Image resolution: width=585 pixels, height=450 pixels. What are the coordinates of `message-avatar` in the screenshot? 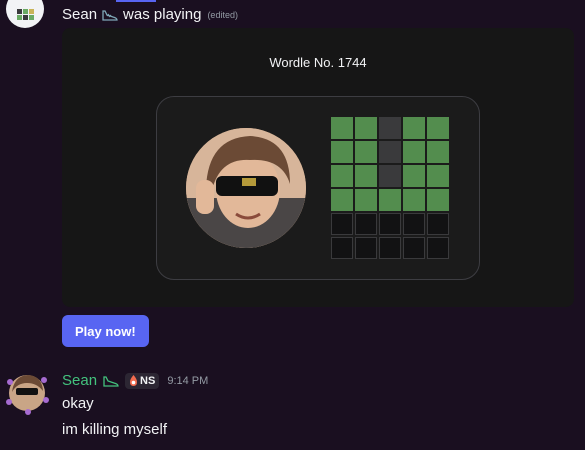 It's located at (27, 393).